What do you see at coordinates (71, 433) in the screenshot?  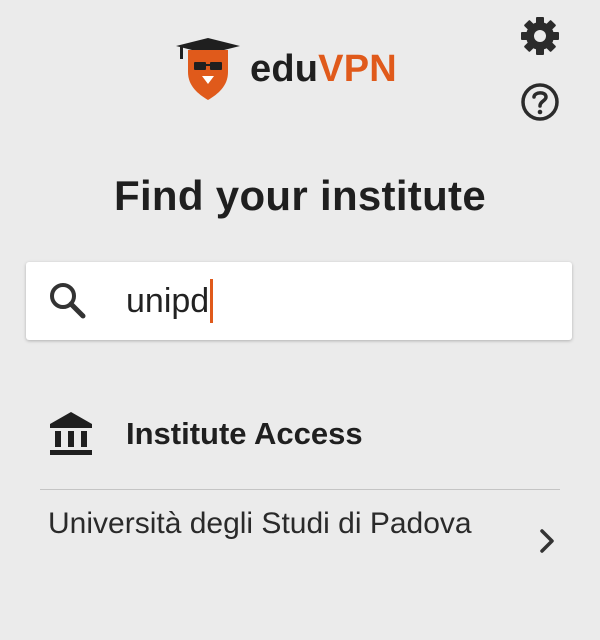 I see `institution-icon` at bounding box center [71, 433].